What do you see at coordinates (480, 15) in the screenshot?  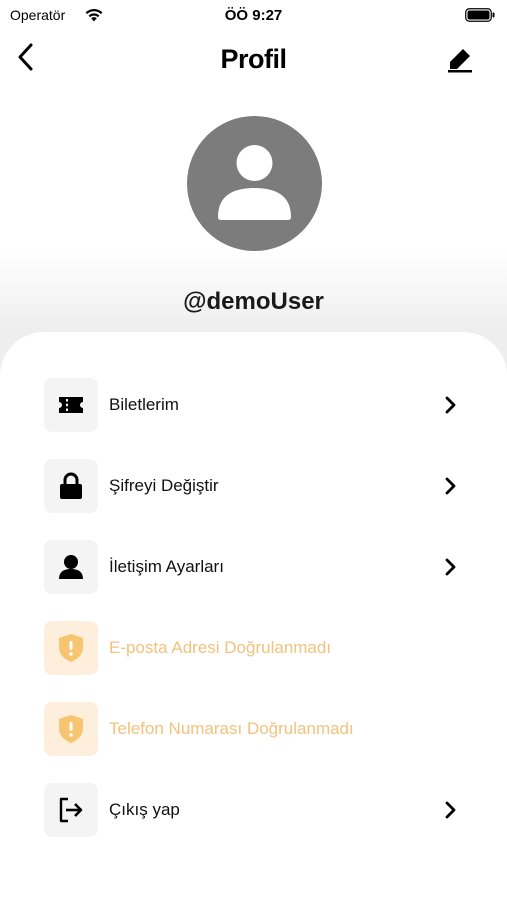 I see `battery-icon` at bounding box center [480, 15].